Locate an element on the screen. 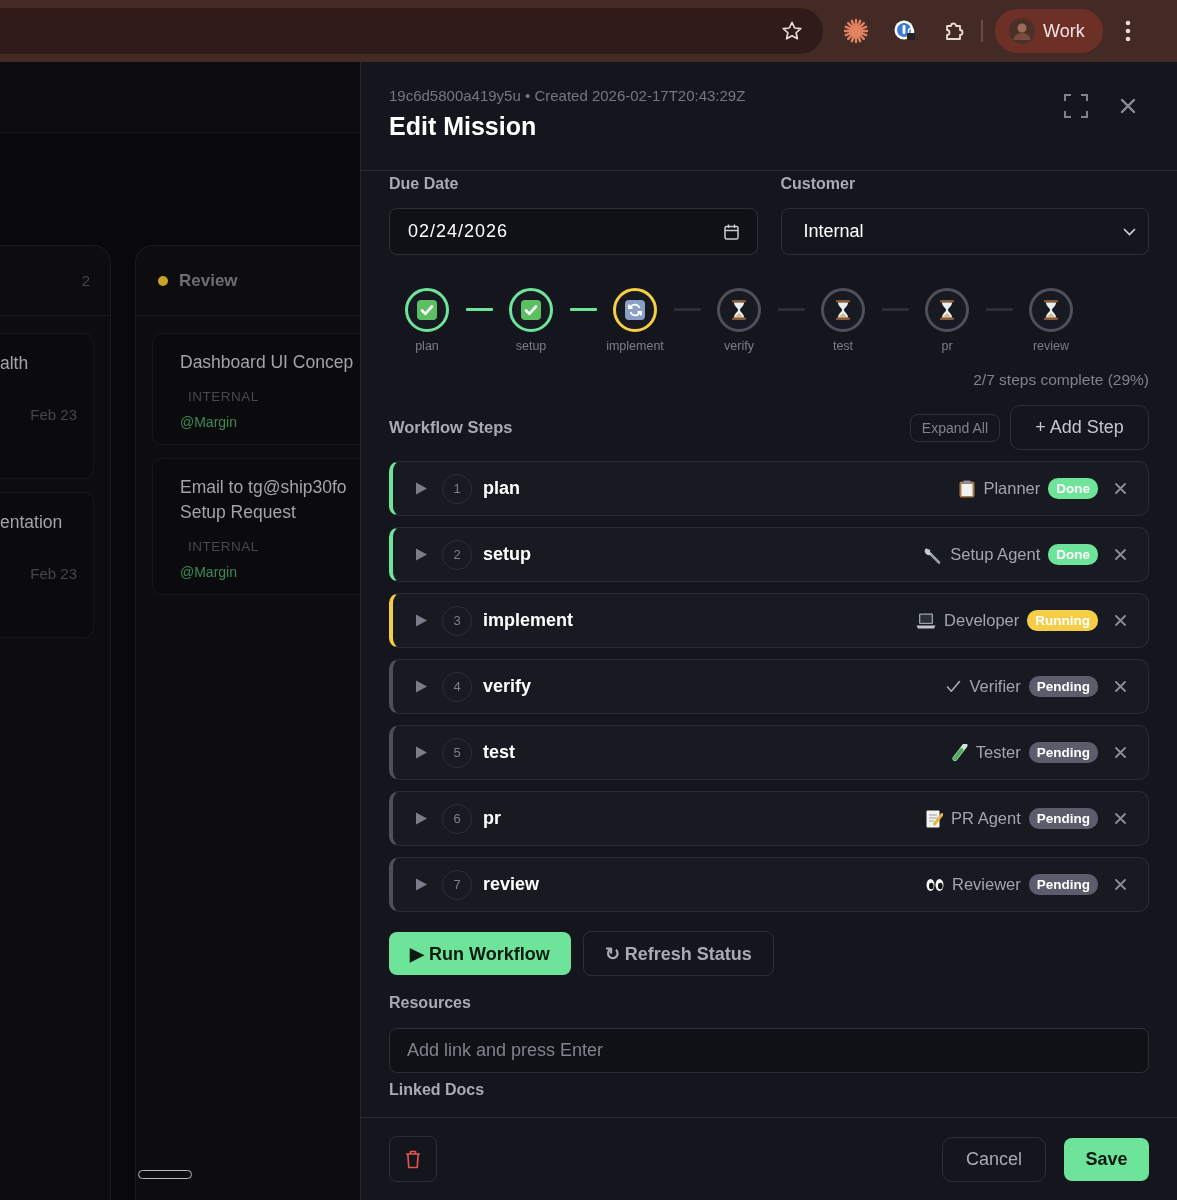 Image resolution: width=1177 pixels, height=1200 pixels. password-manager-icon is located at coordinates (905, 31).